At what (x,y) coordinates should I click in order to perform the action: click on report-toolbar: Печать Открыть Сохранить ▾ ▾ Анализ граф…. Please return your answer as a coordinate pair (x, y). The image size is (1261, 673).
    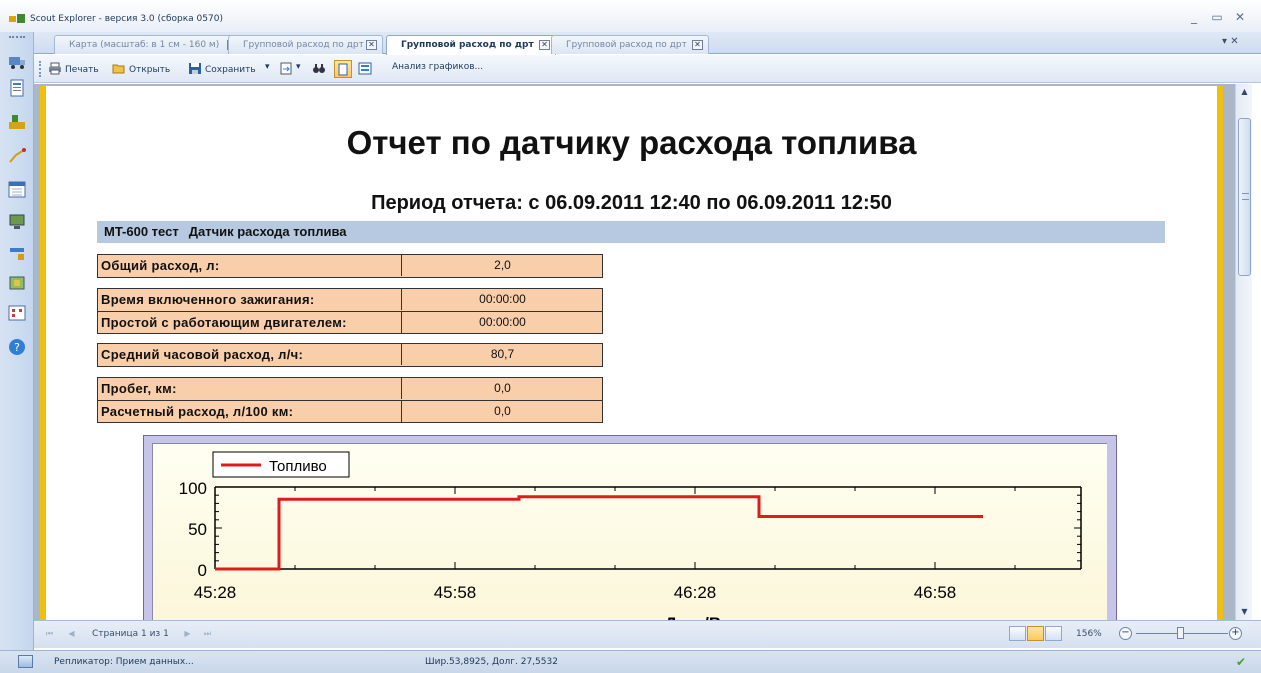
    Looking at the image, I should click on (647, 69).